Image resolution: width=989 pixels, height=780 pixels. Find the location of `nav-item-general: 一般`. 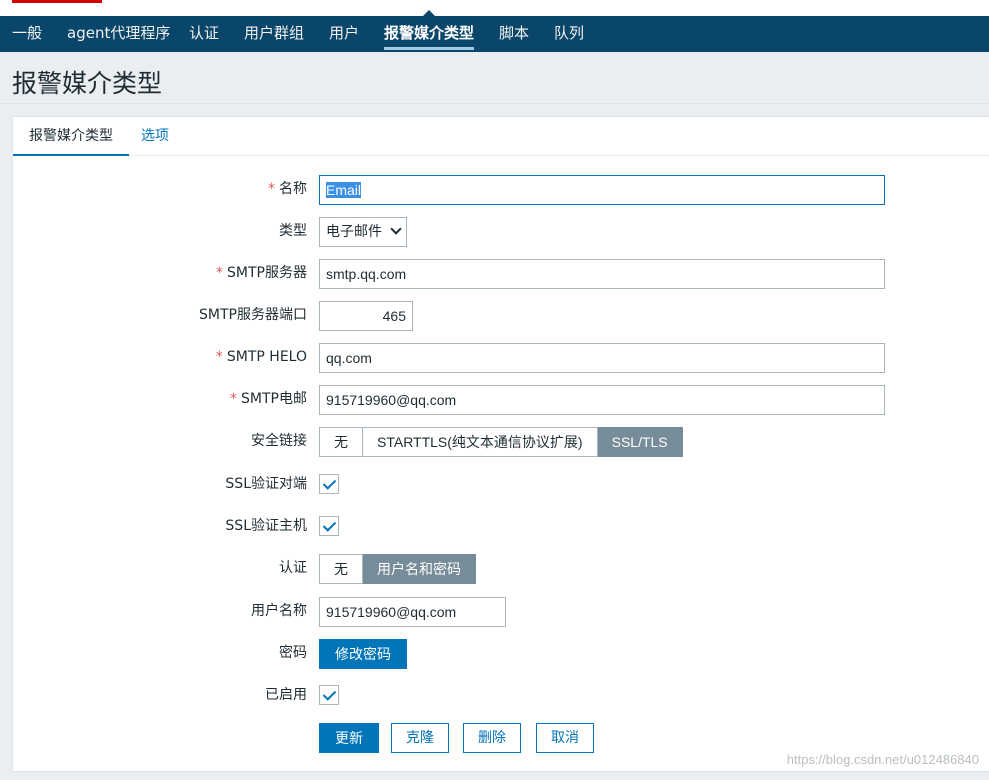

nav-item-general: 一般 is located at coordinates (27, 34).